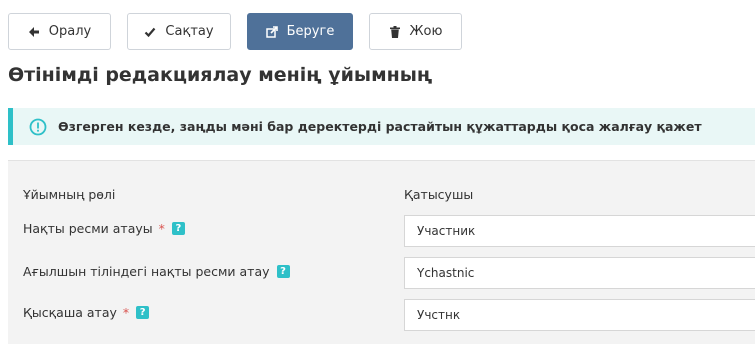 Image resolution: width=755 pixels, height=344 pixels. What do you see at coordinates (146, 271) in the screenshot?
I see `english-name-label-text: Ағылшын тіліндегі нақты ресми атау` at bounding box center [146, 271].